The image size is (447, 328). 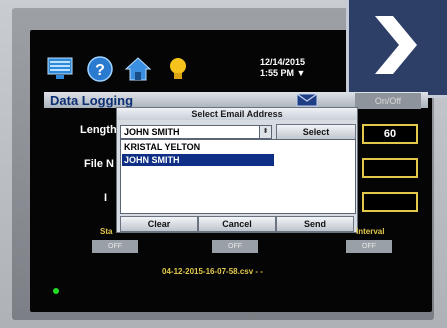 What do you see at coordinates (92, 100) in the screenshot?
I see `page-title: Data Logging` at bounding box center [92, 100].